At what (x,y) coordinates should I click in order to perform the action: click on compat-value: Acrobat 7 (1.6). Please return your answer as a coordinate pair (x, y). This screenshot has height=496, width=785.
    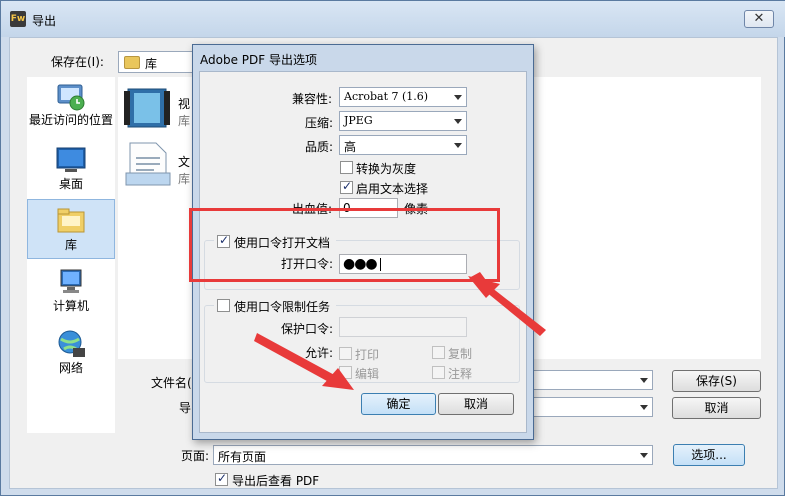
    Looking at the image, I should click on (386, 96).